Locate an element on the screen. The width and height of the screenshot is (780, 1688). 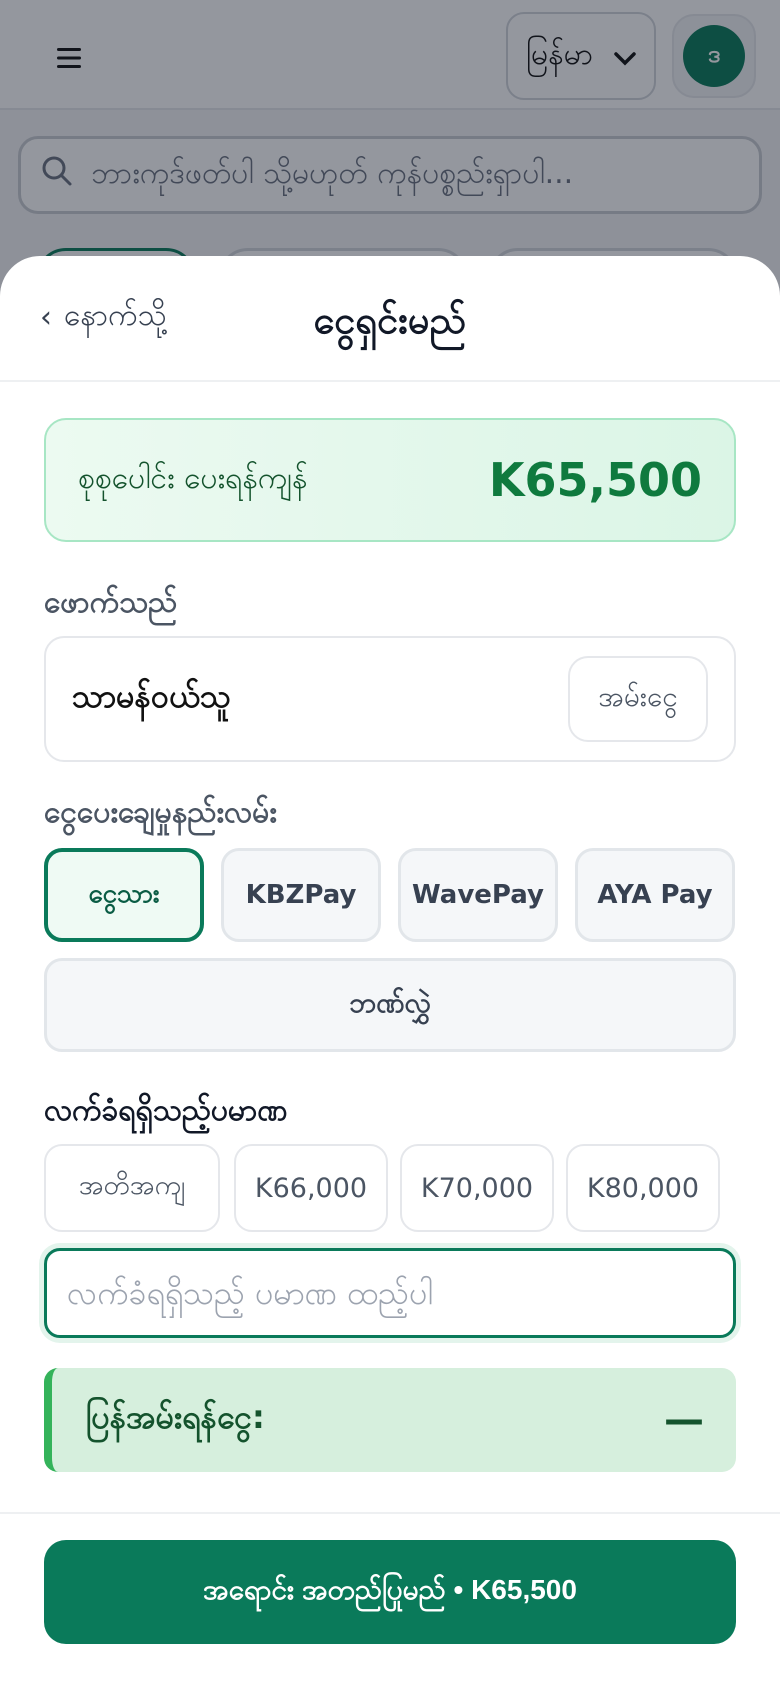
quick-amount-exact: အတိအကျ is located at coordinates (132, 1188).